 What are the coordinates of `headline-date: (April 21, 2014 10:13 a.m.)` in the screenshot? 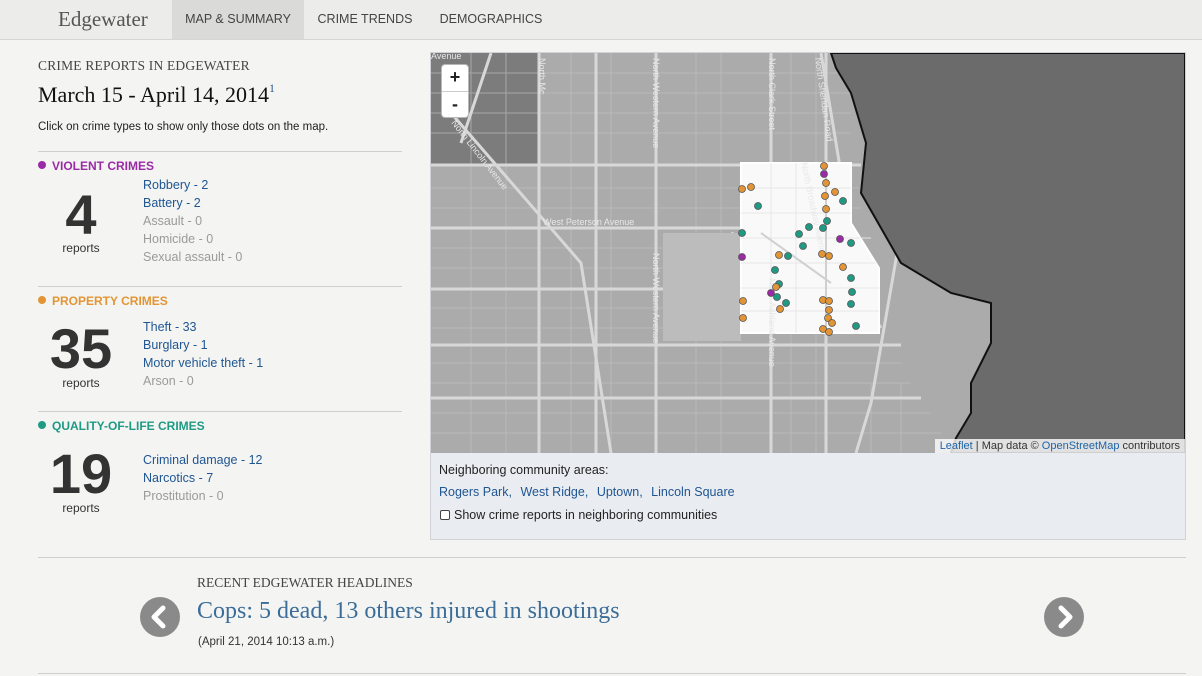 It's located at (266, 642).